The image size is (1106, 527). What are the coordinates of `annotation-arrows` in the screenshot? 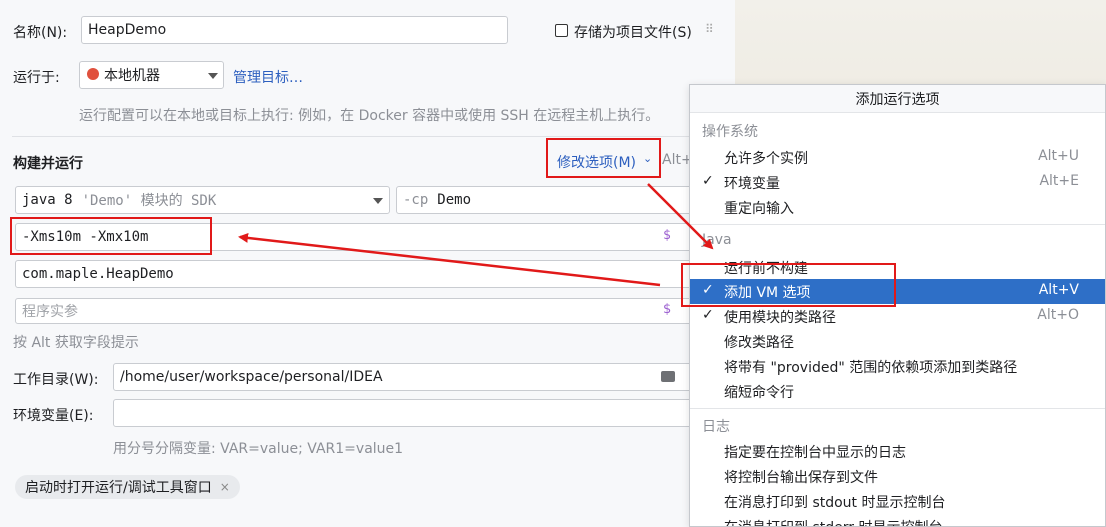 It's located at (476, 235).